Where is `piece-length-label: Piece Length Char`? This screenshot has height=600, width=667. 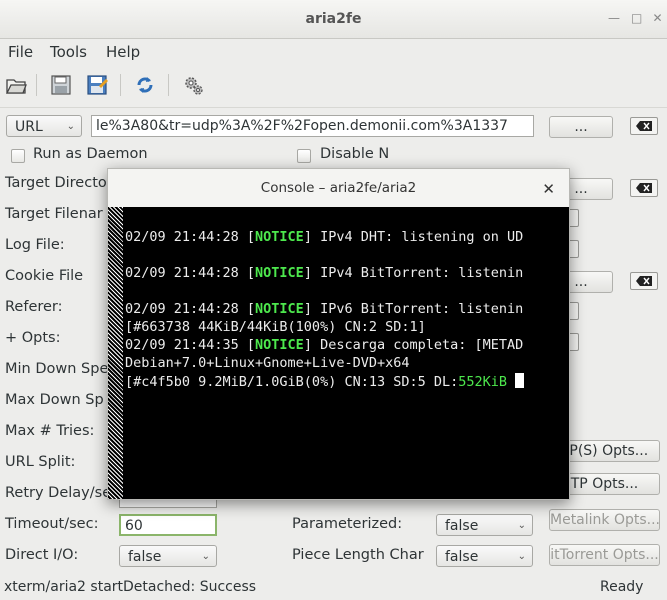
piece-length-label: Piece Length Char is located at coordinates (358, 555).